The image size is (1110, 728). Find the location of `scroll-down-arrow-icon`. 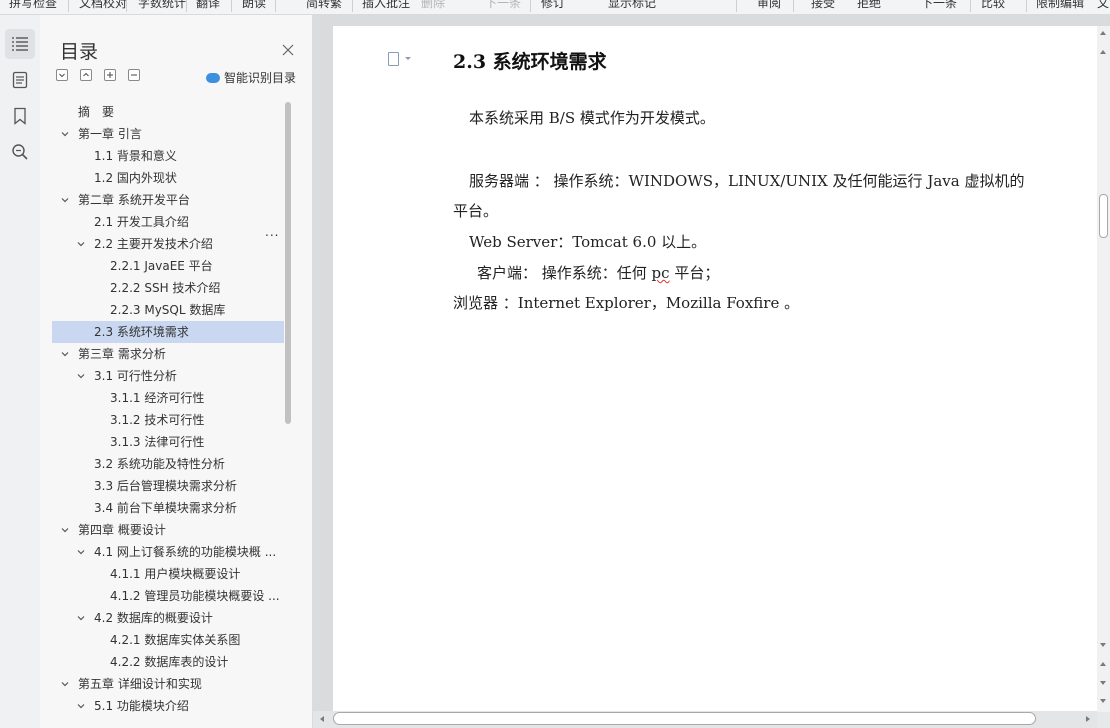

scroll-down-arrow-icon is located at coordinates (1103, 701).